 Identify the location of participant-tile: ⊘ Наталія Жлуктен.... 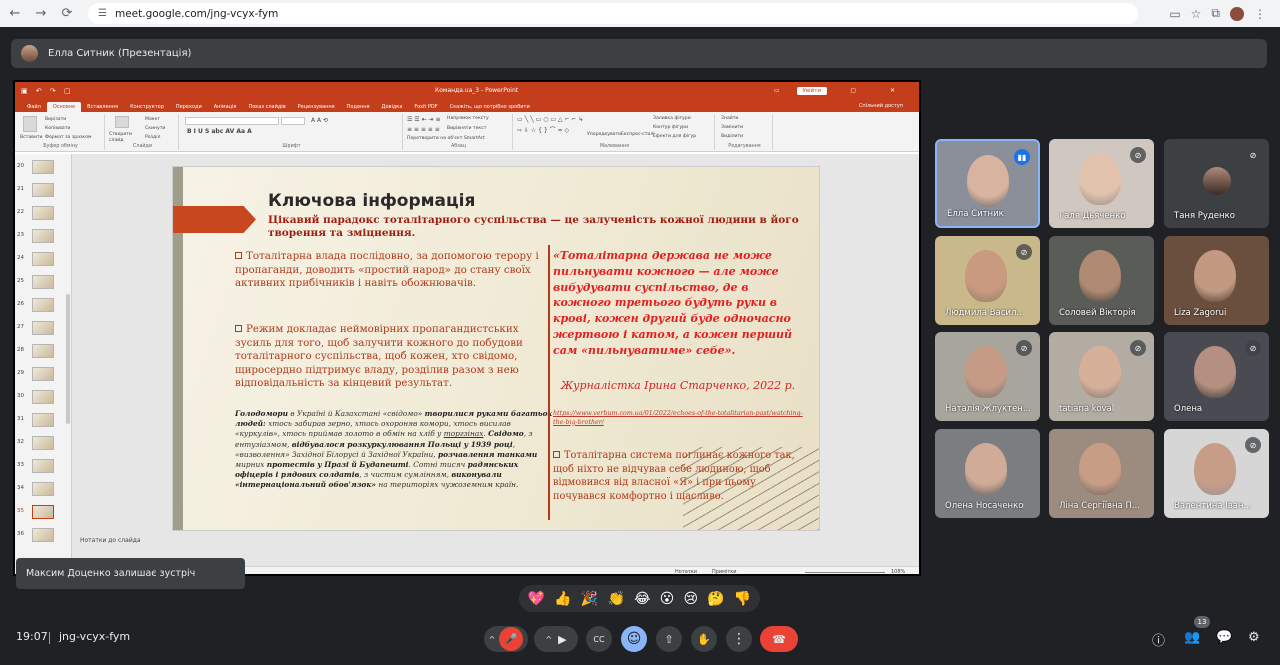
(987, 376).